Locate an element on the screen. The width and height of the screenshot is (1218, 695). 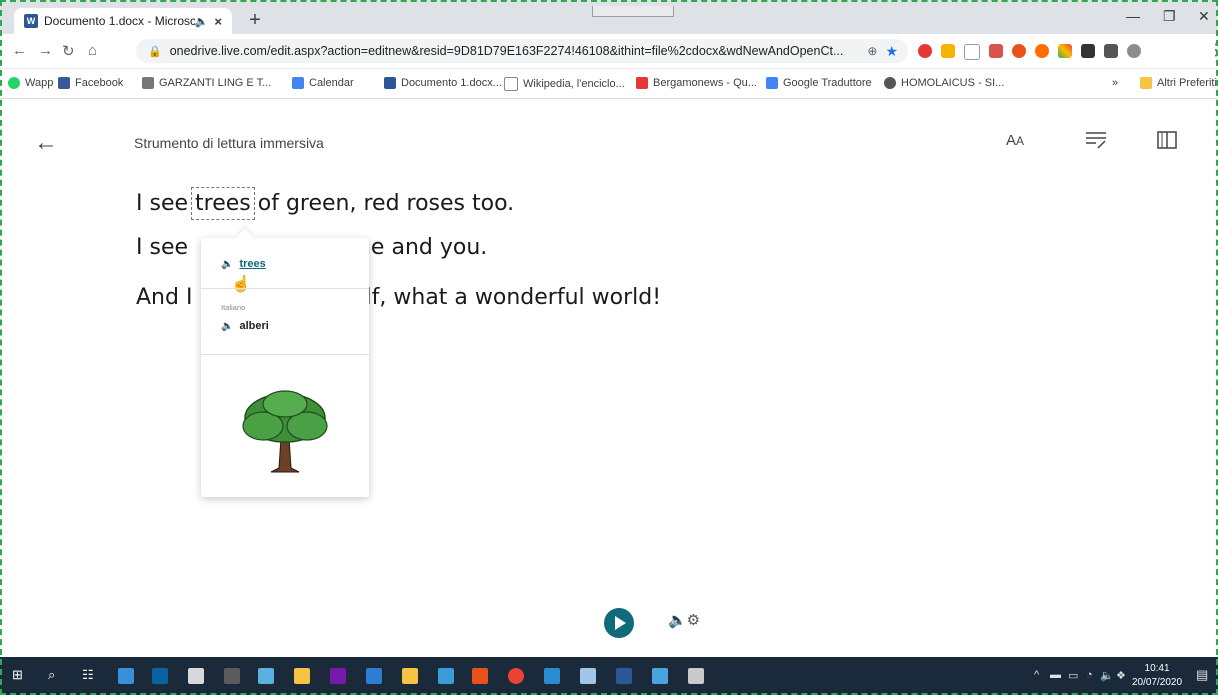
puzzle-icon is located at coordinates (1111, 51).